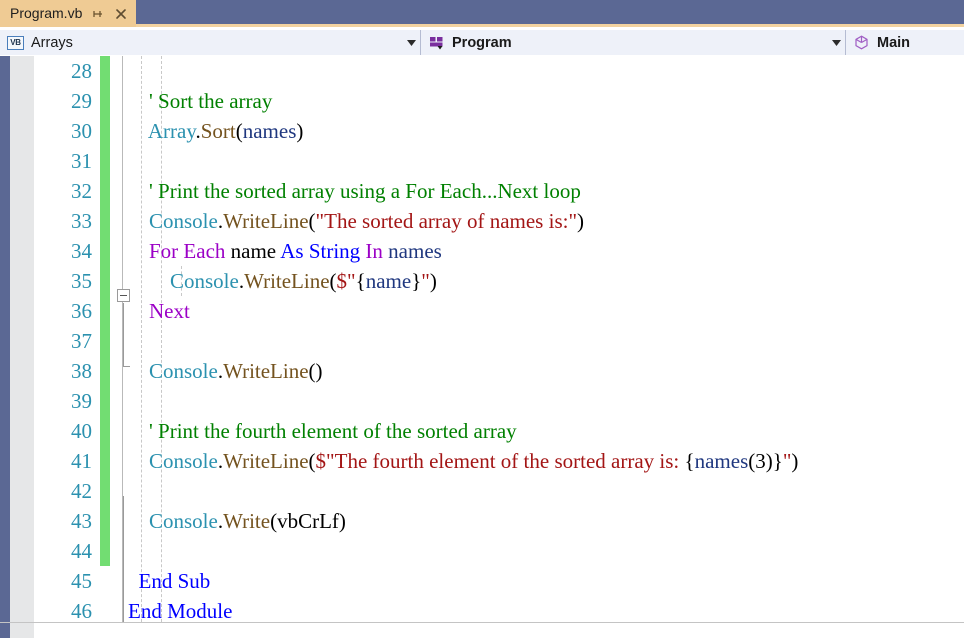 This screenshot has height=638, width=964. Describe the element at coordinates (5, 630) in the screenshot. I see `window-edge-strip-bottom` at that location.